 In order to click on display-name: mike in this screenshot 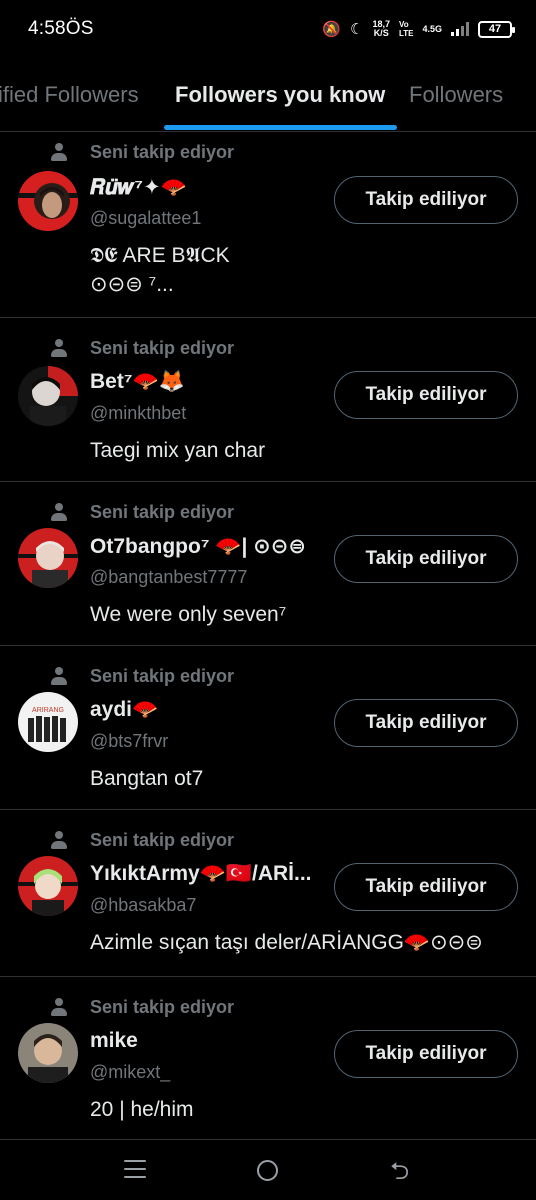, I will do `click(114, 1041)`.